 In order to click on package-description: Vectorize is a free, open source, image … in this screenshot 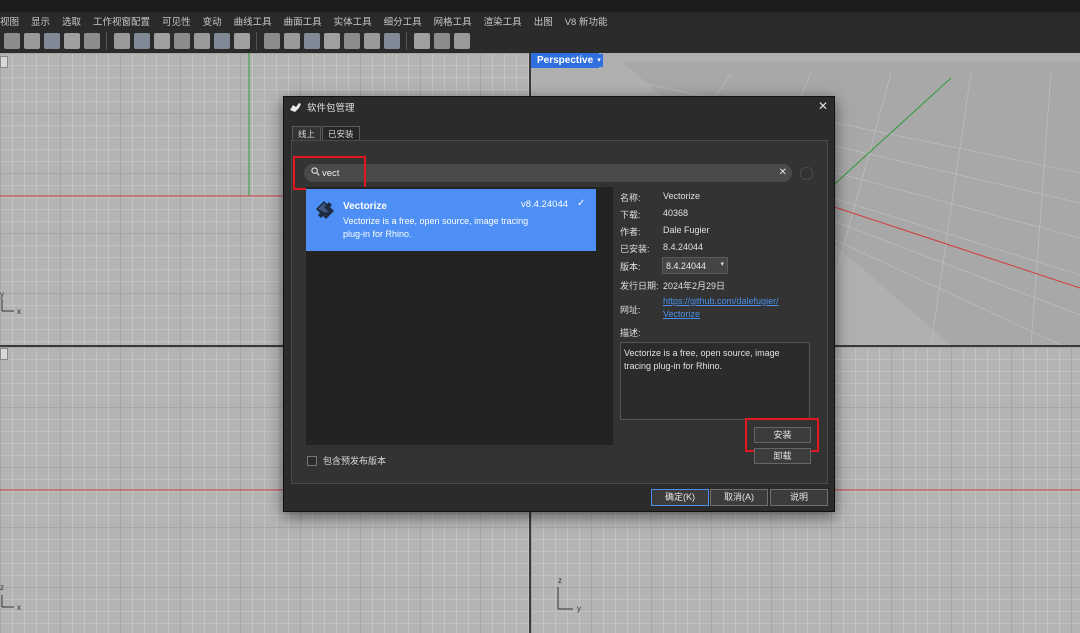, I will do `click(436, 227)`.